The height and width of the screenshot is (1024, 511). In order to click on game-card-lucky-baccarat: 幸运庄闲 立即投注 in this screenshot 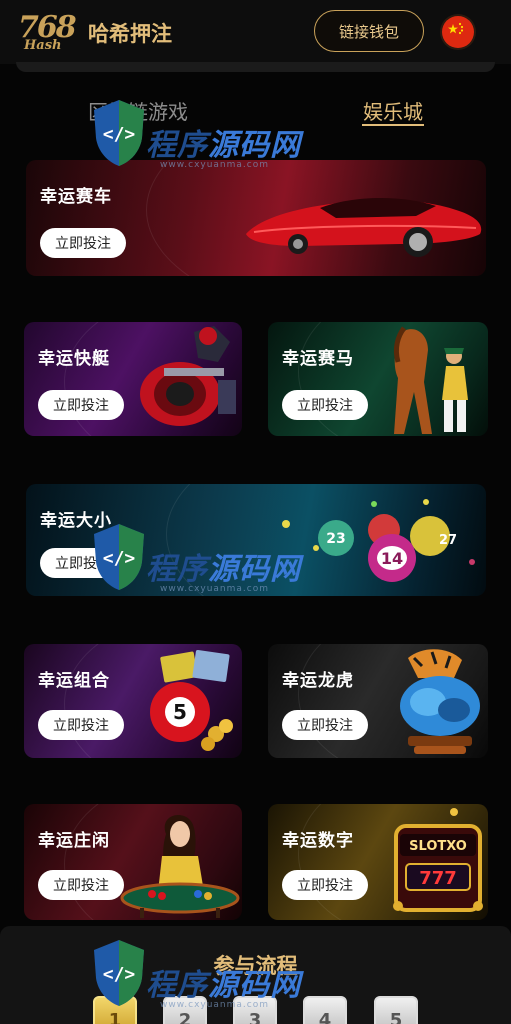, I will do `click(133, 862)`.